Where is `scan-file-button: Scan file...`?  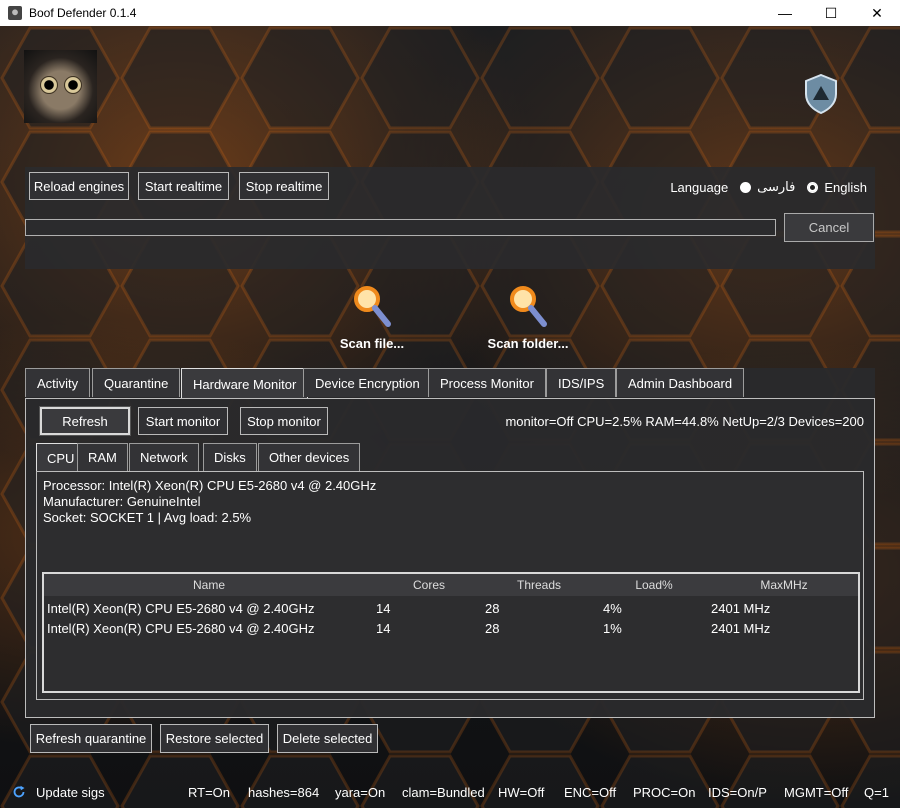
scan-file-button: Scan file... is located at coordinates (372, 317).